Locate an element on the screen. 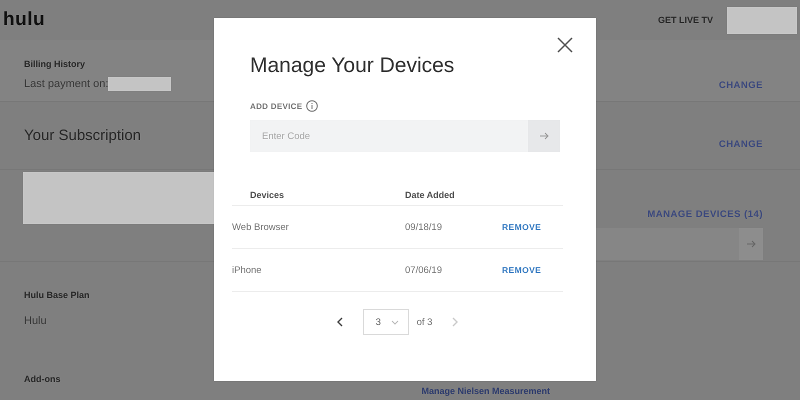 The width and height of the screenshot is (800, 400). last-payment-label: Last payment on: is located at coordinates (66, 84).